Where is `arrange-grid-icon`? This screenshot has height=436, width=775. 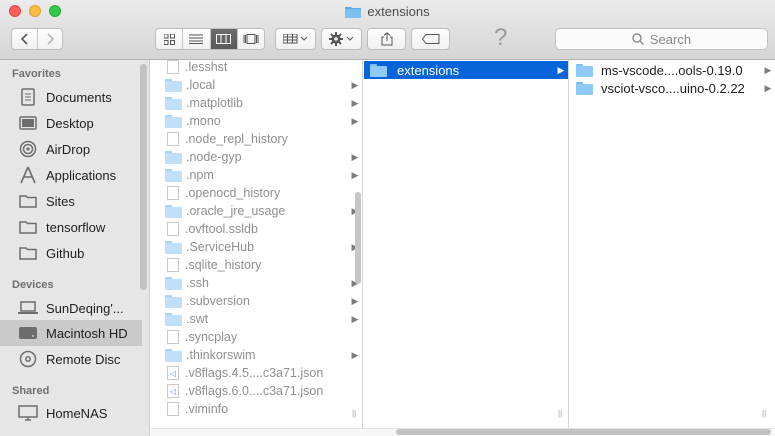
arrange-grid-icon is located at coordinates (294, 39).